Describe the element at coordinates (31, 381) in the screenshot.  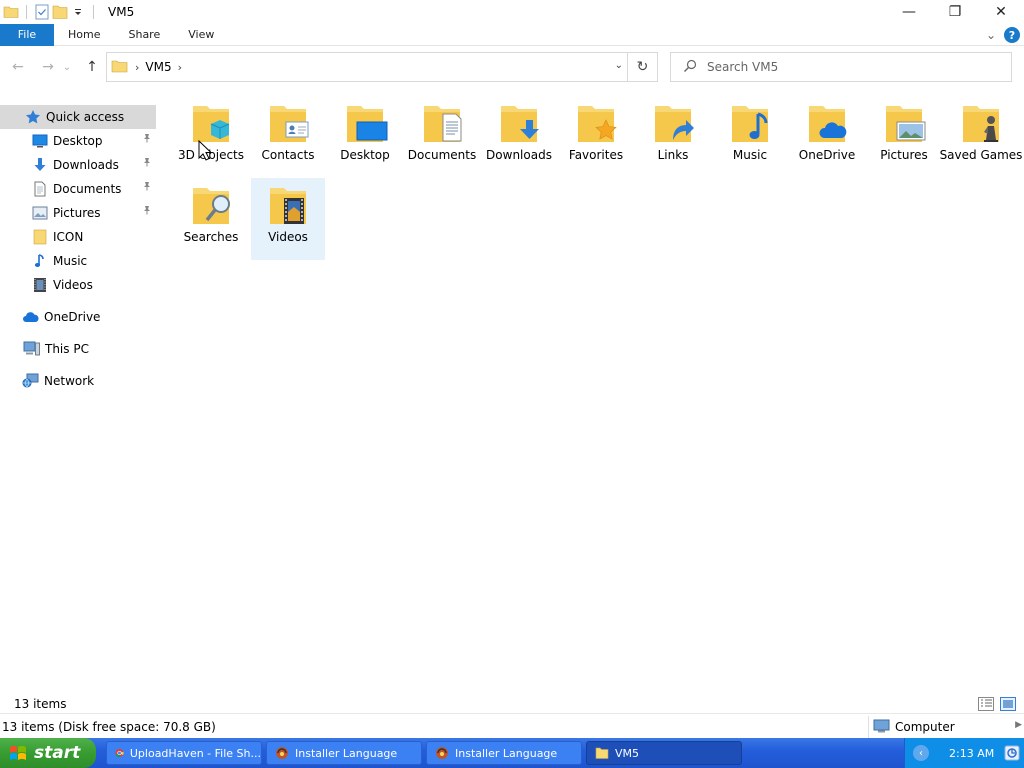
I see `network-icon` at that location.